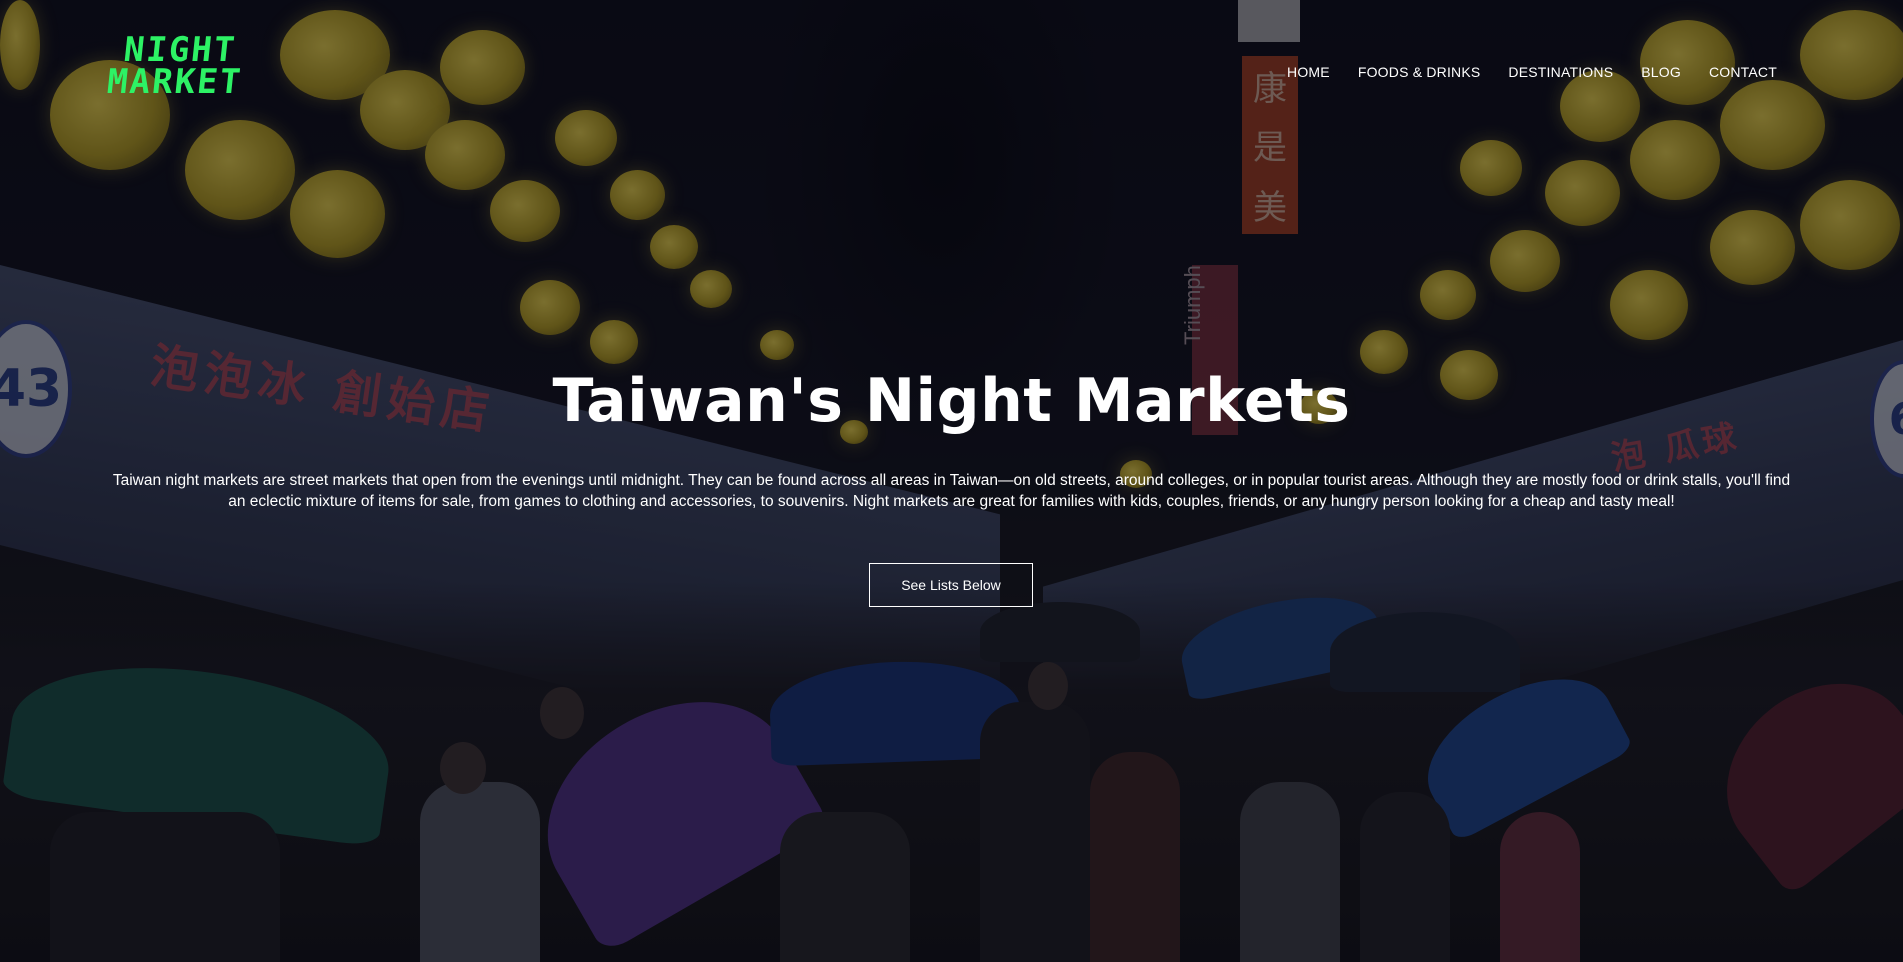  What do you see at coordinates (1419, 72) in the screenshot?
I see `nav-item-foods-drinks: FOODS & DRINKS` at bounding box center [1419, 72].